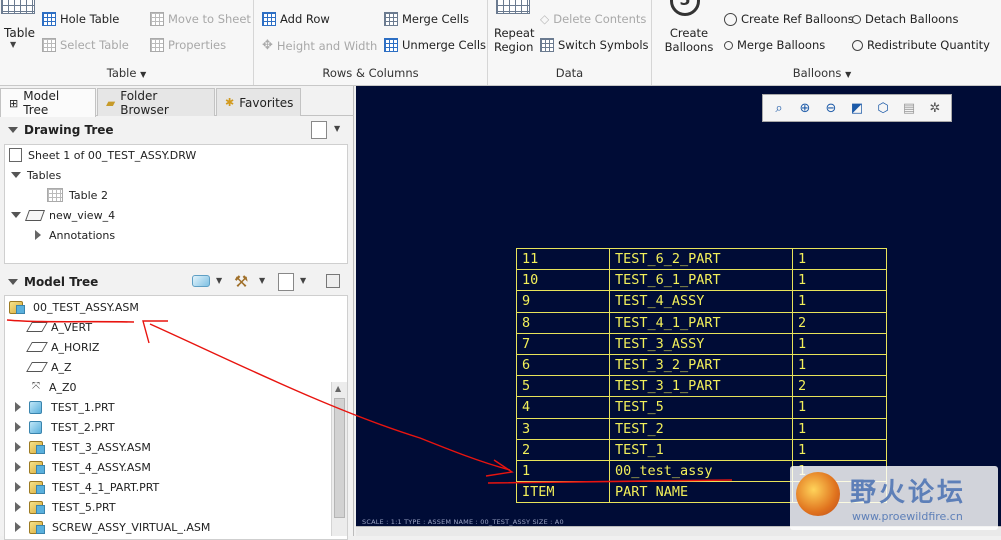 The image size is (1001, 540). What do you see at coordinates (516, 40) in the screenshot?
I see `repeat-region-button: Repeat Region` at bounding box center [516, 40].